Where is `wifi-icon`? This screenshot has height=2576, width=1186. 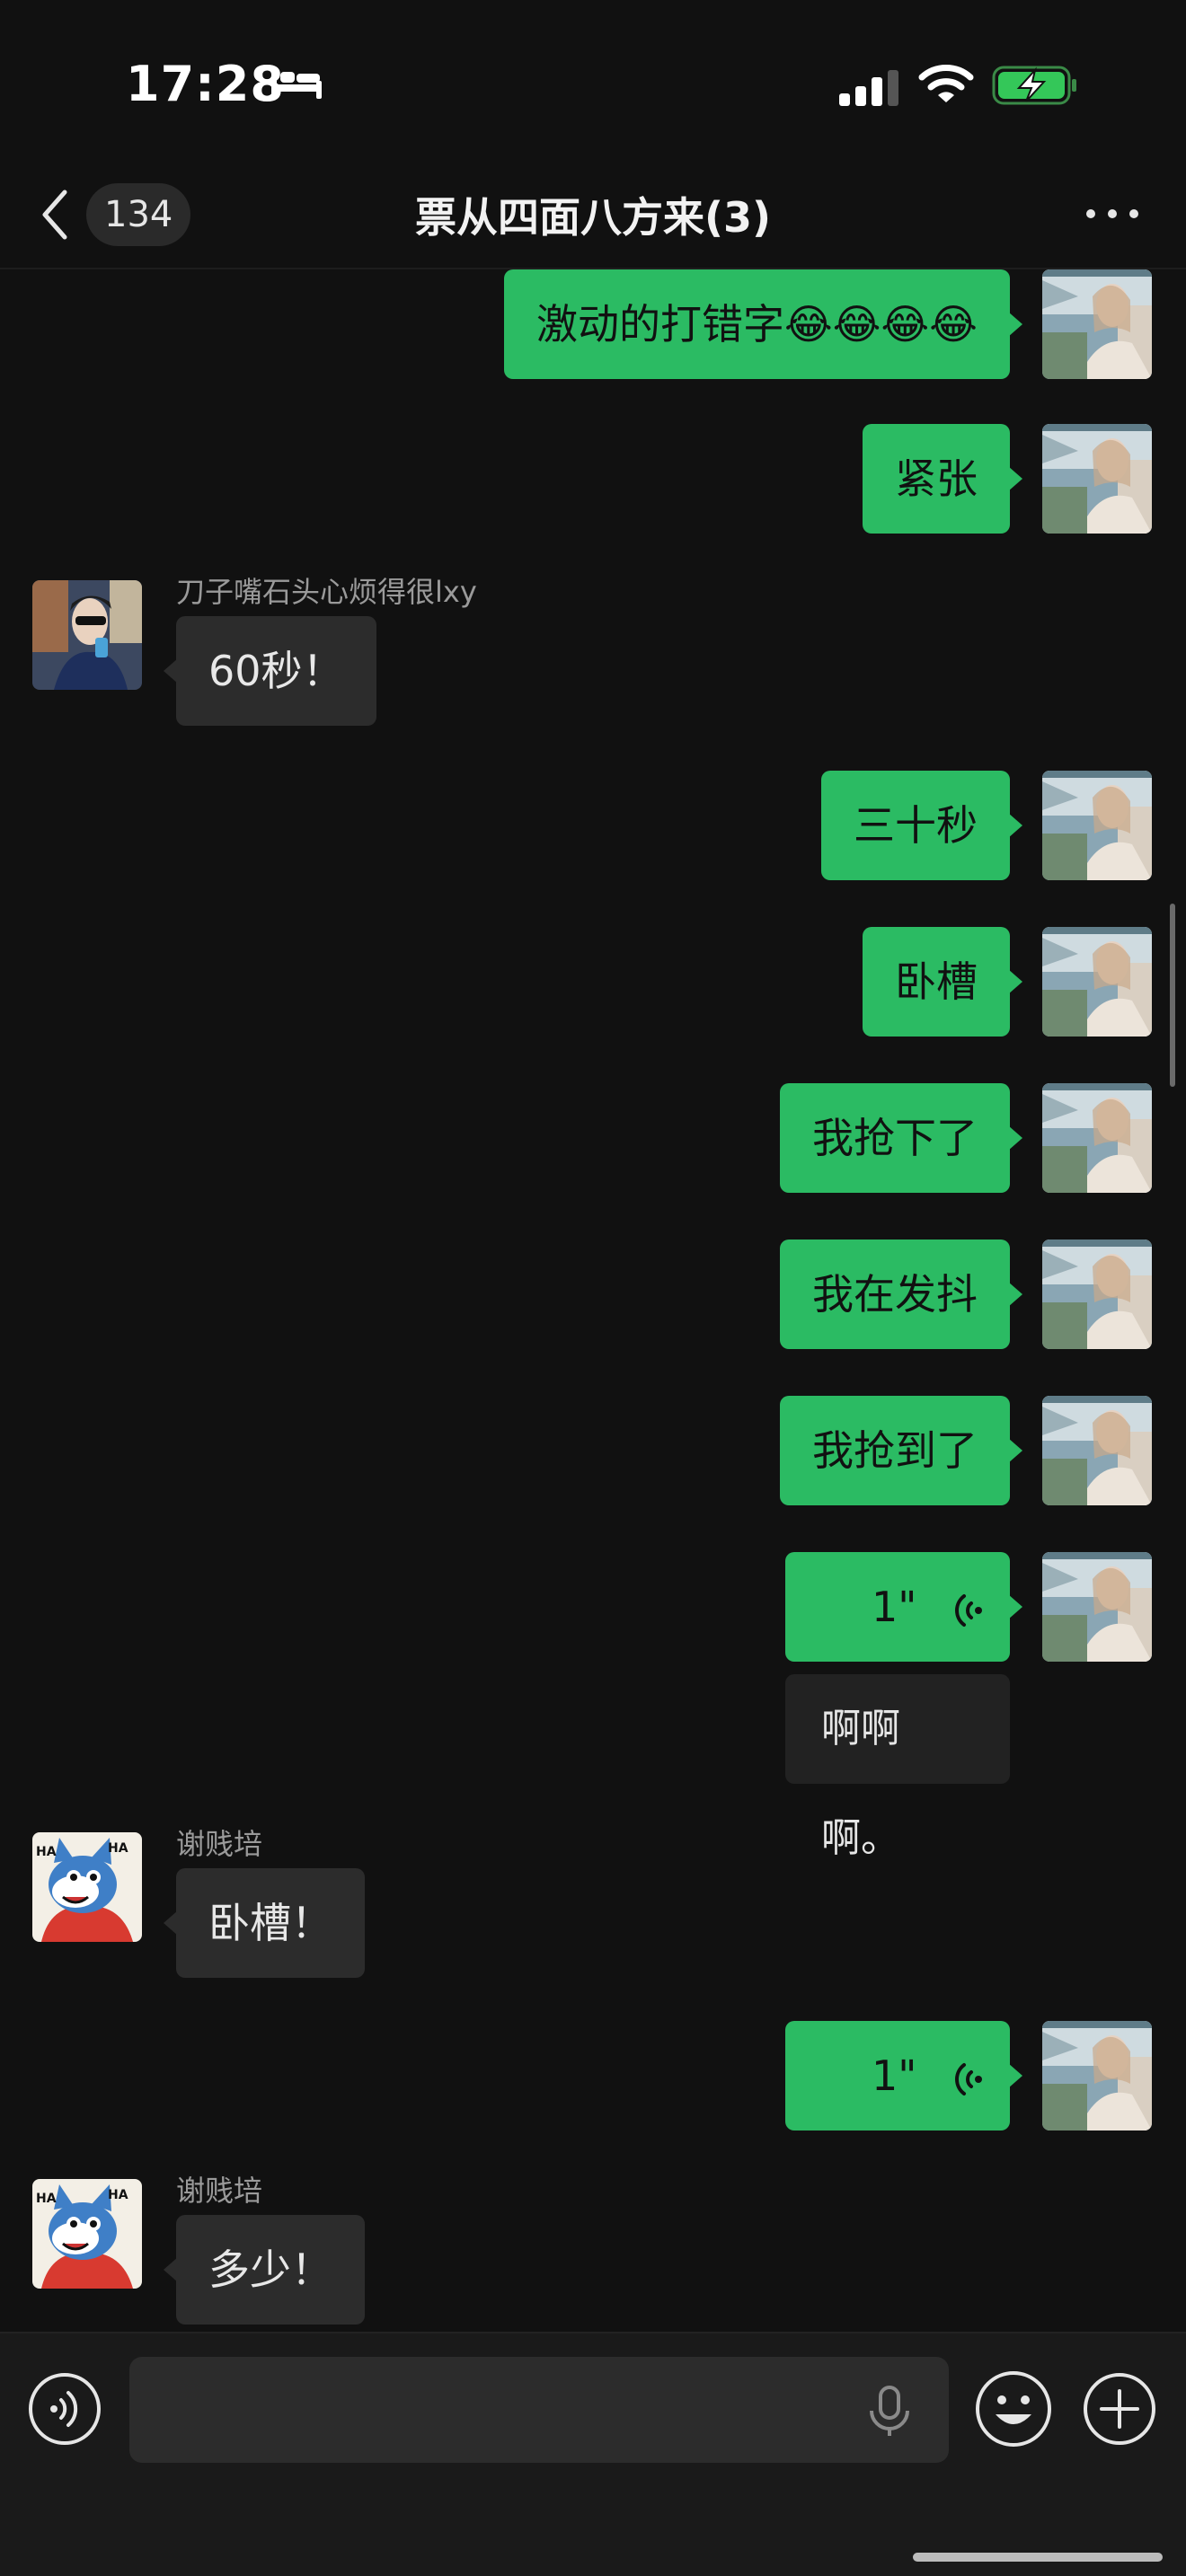 wifi-icon is located at coordinates (946, 83).